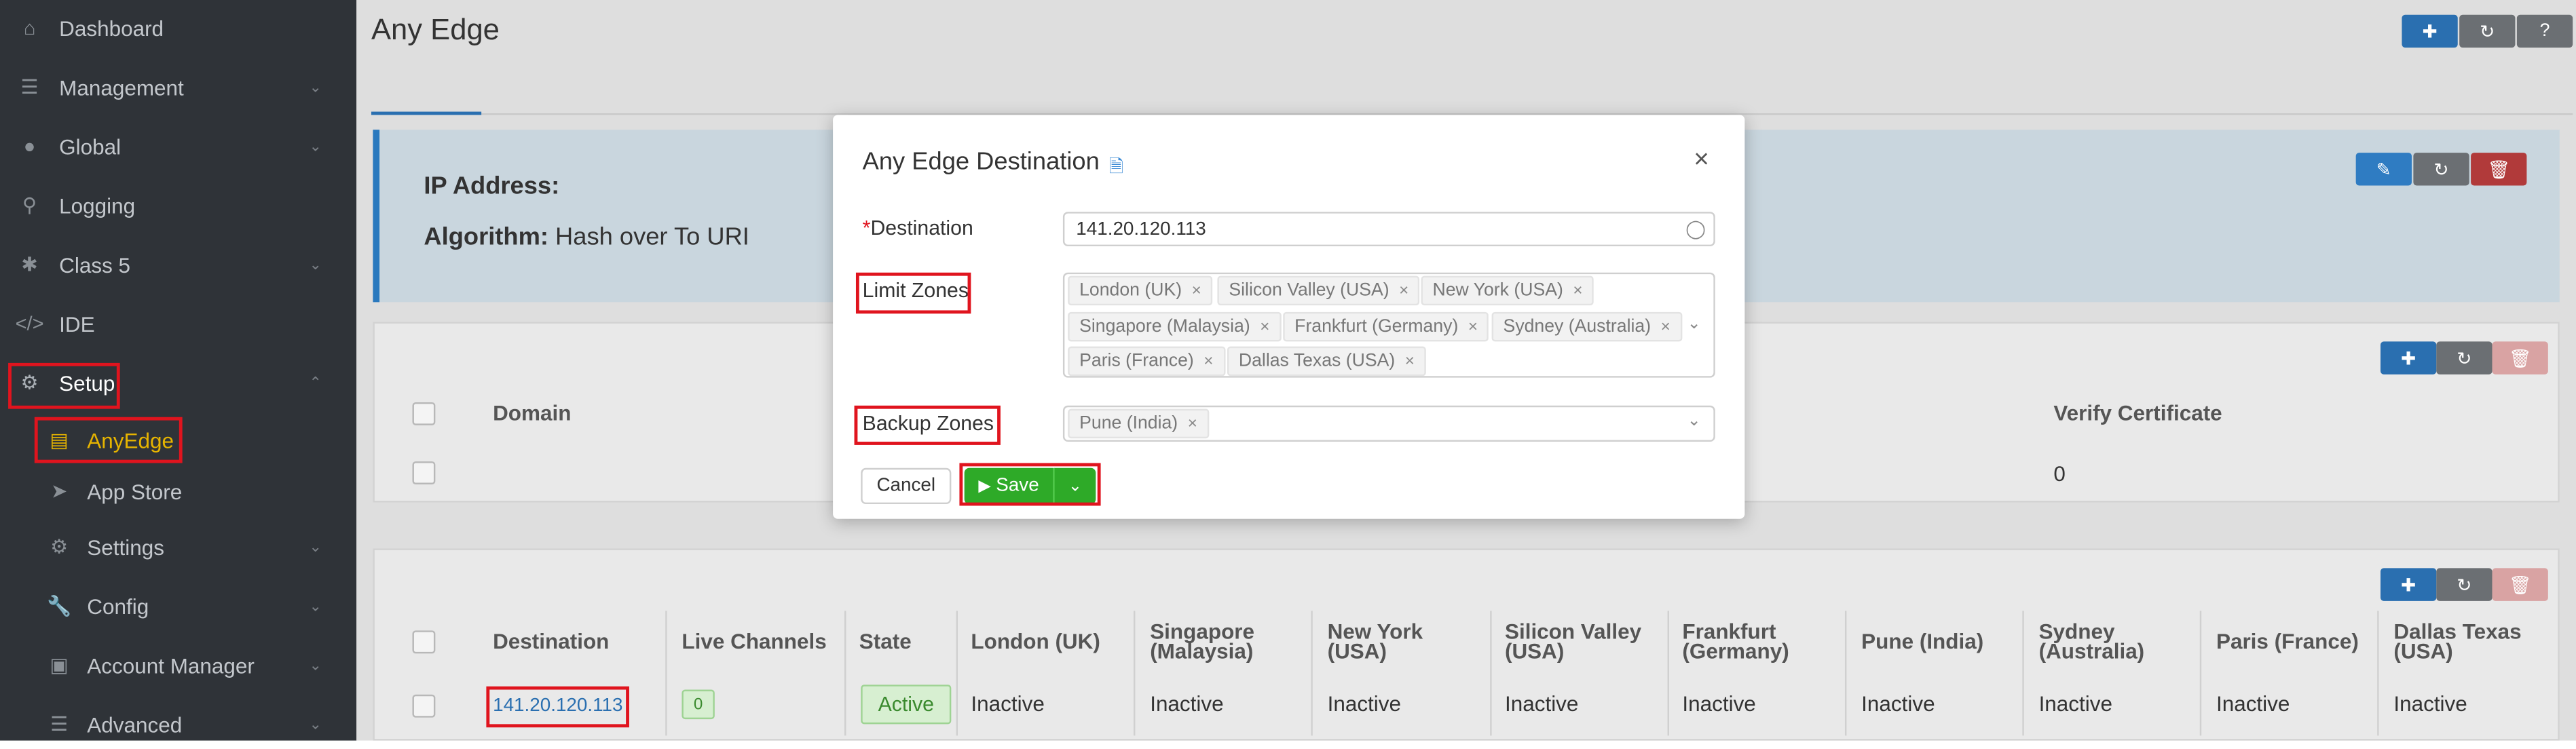  Describe the element at coordinates (652, 237) in the screenshot. I see `algorithm-value: Hash over To URI` at that location.